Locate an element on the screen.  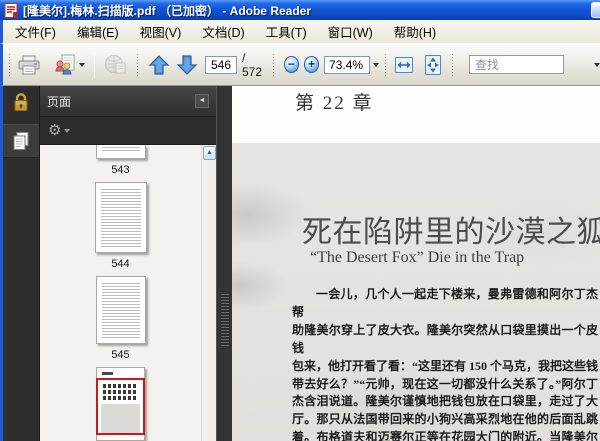
zoom-in-button: + is located at coordinates (311, 64).